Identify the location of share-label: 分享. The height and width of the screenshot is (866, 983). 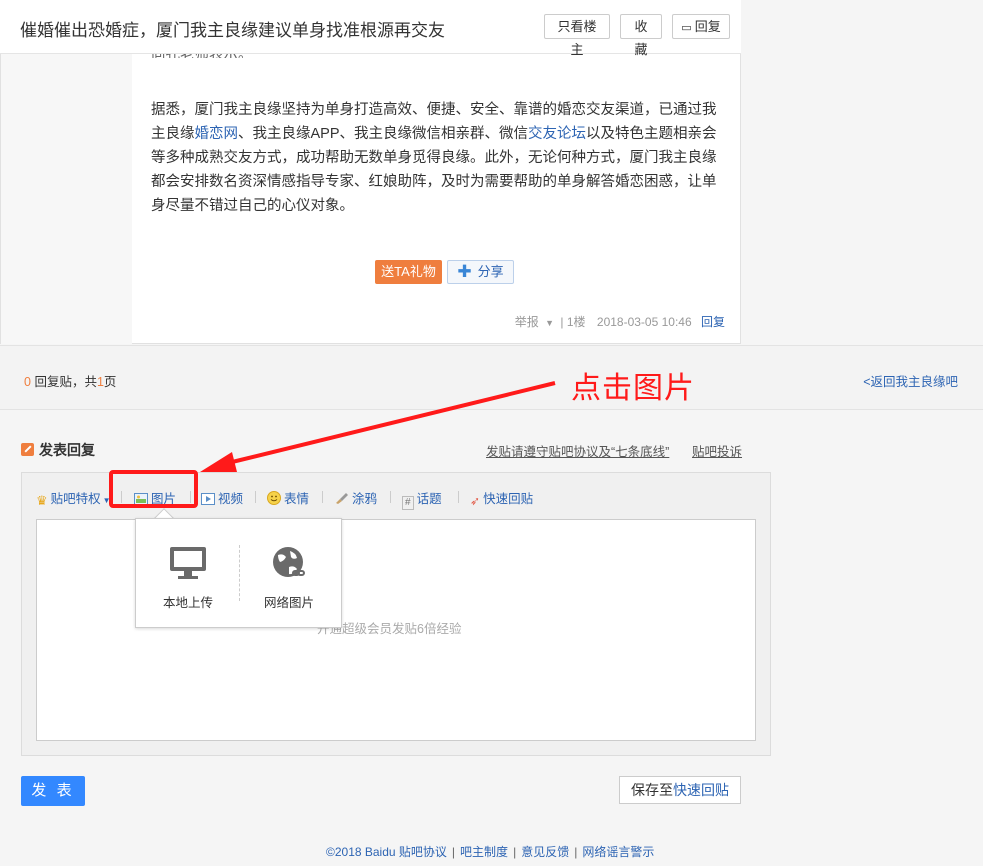
(490, 271).